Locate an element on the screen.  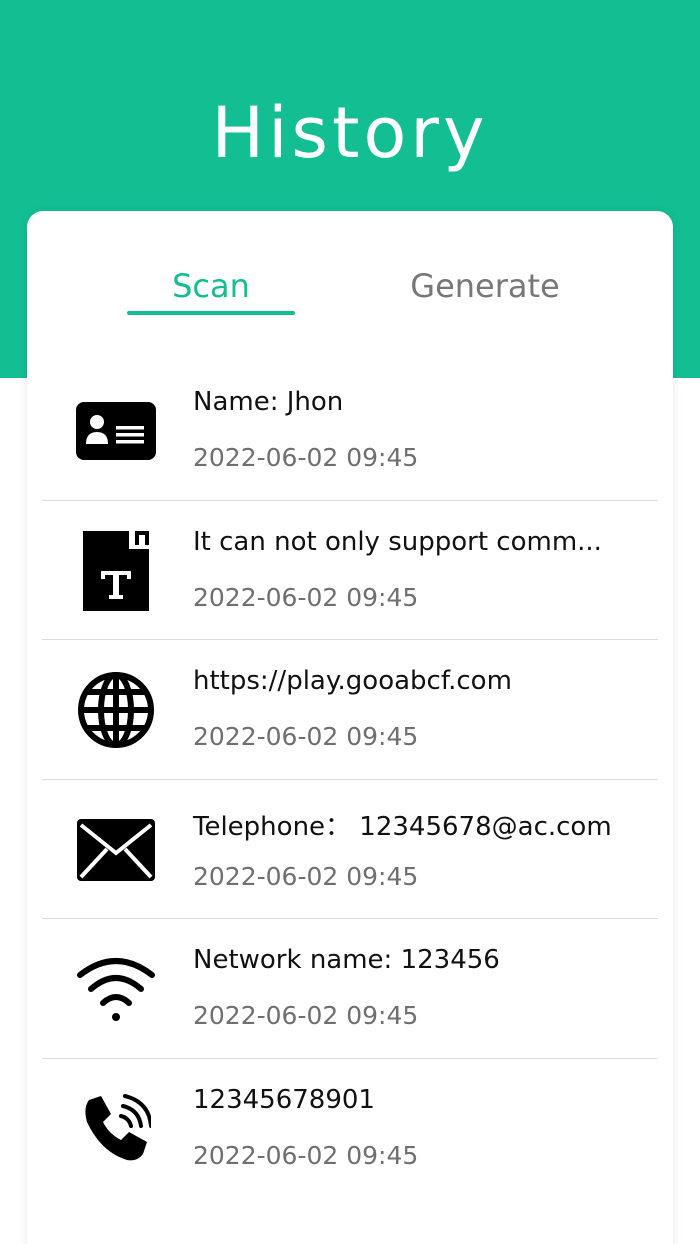
item-title: Telephone： 12345678@ac.com is located at coordinates (402, 826).